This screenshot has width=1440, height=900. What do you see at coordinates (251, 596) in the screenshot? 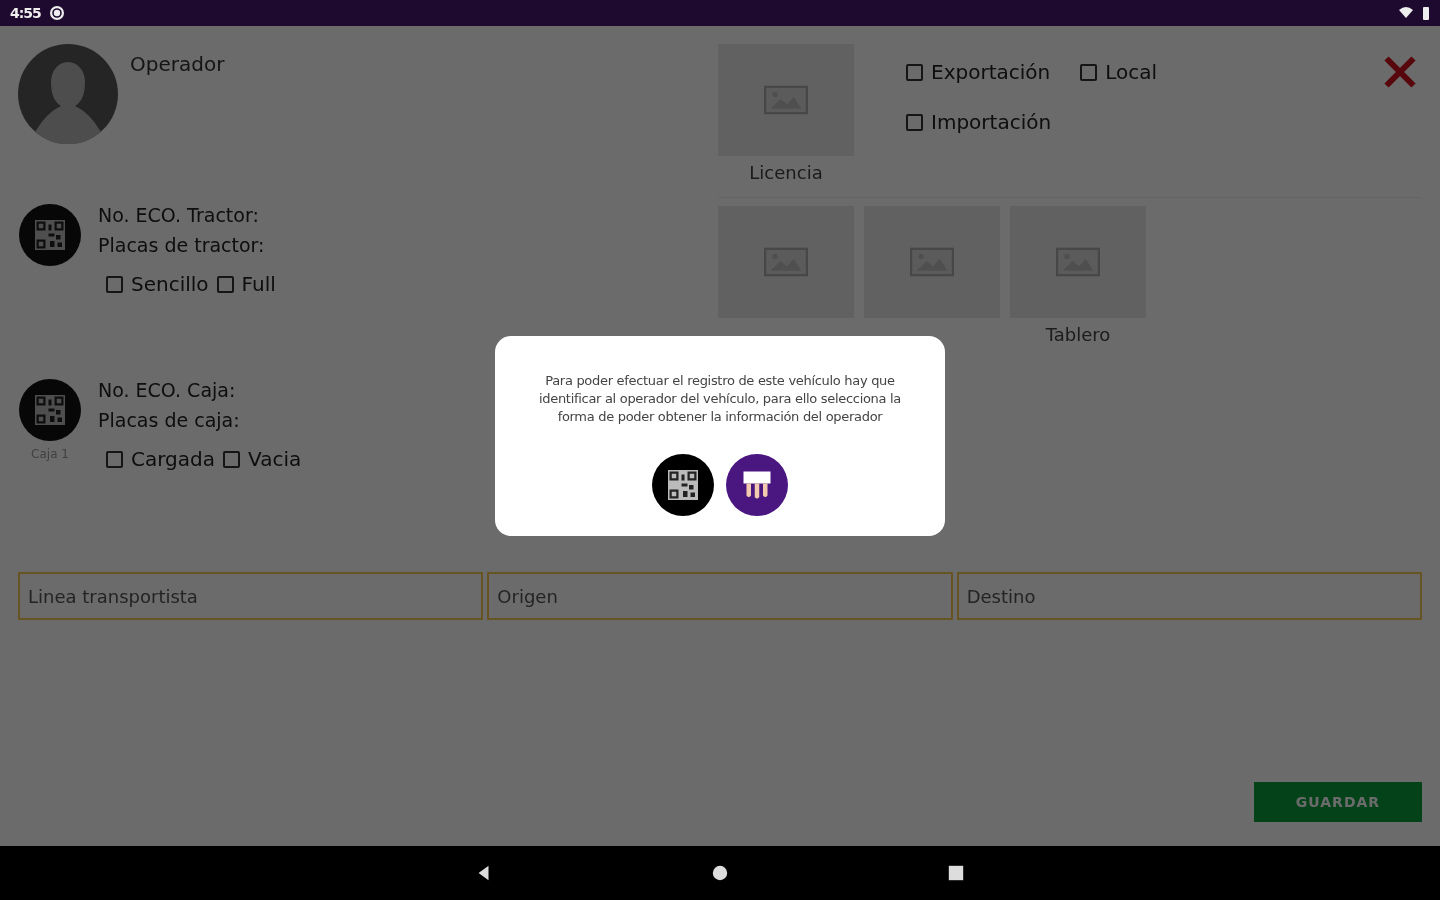
I see `input-field: Linea transportista` at bounding box center [251, 596].